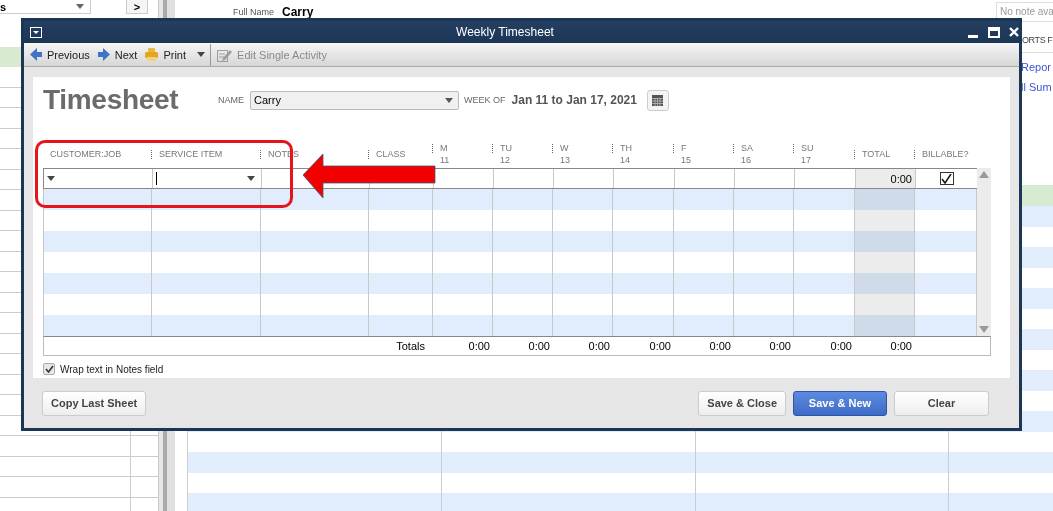  I want to click on next-button: >, so click(137, 7).